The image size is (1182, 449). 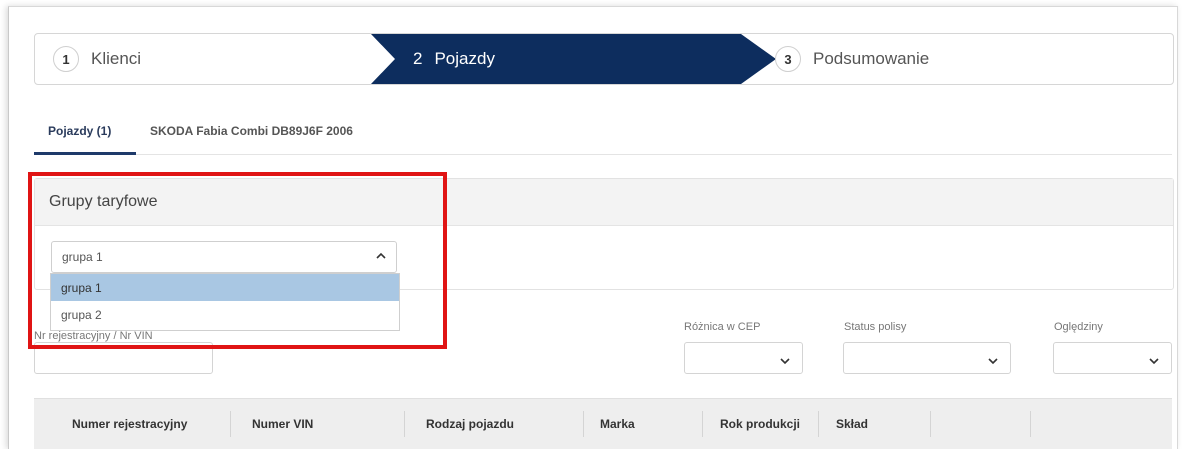 I want to click on step-klienci: 1 Klienci, so click(x=97, y=59).